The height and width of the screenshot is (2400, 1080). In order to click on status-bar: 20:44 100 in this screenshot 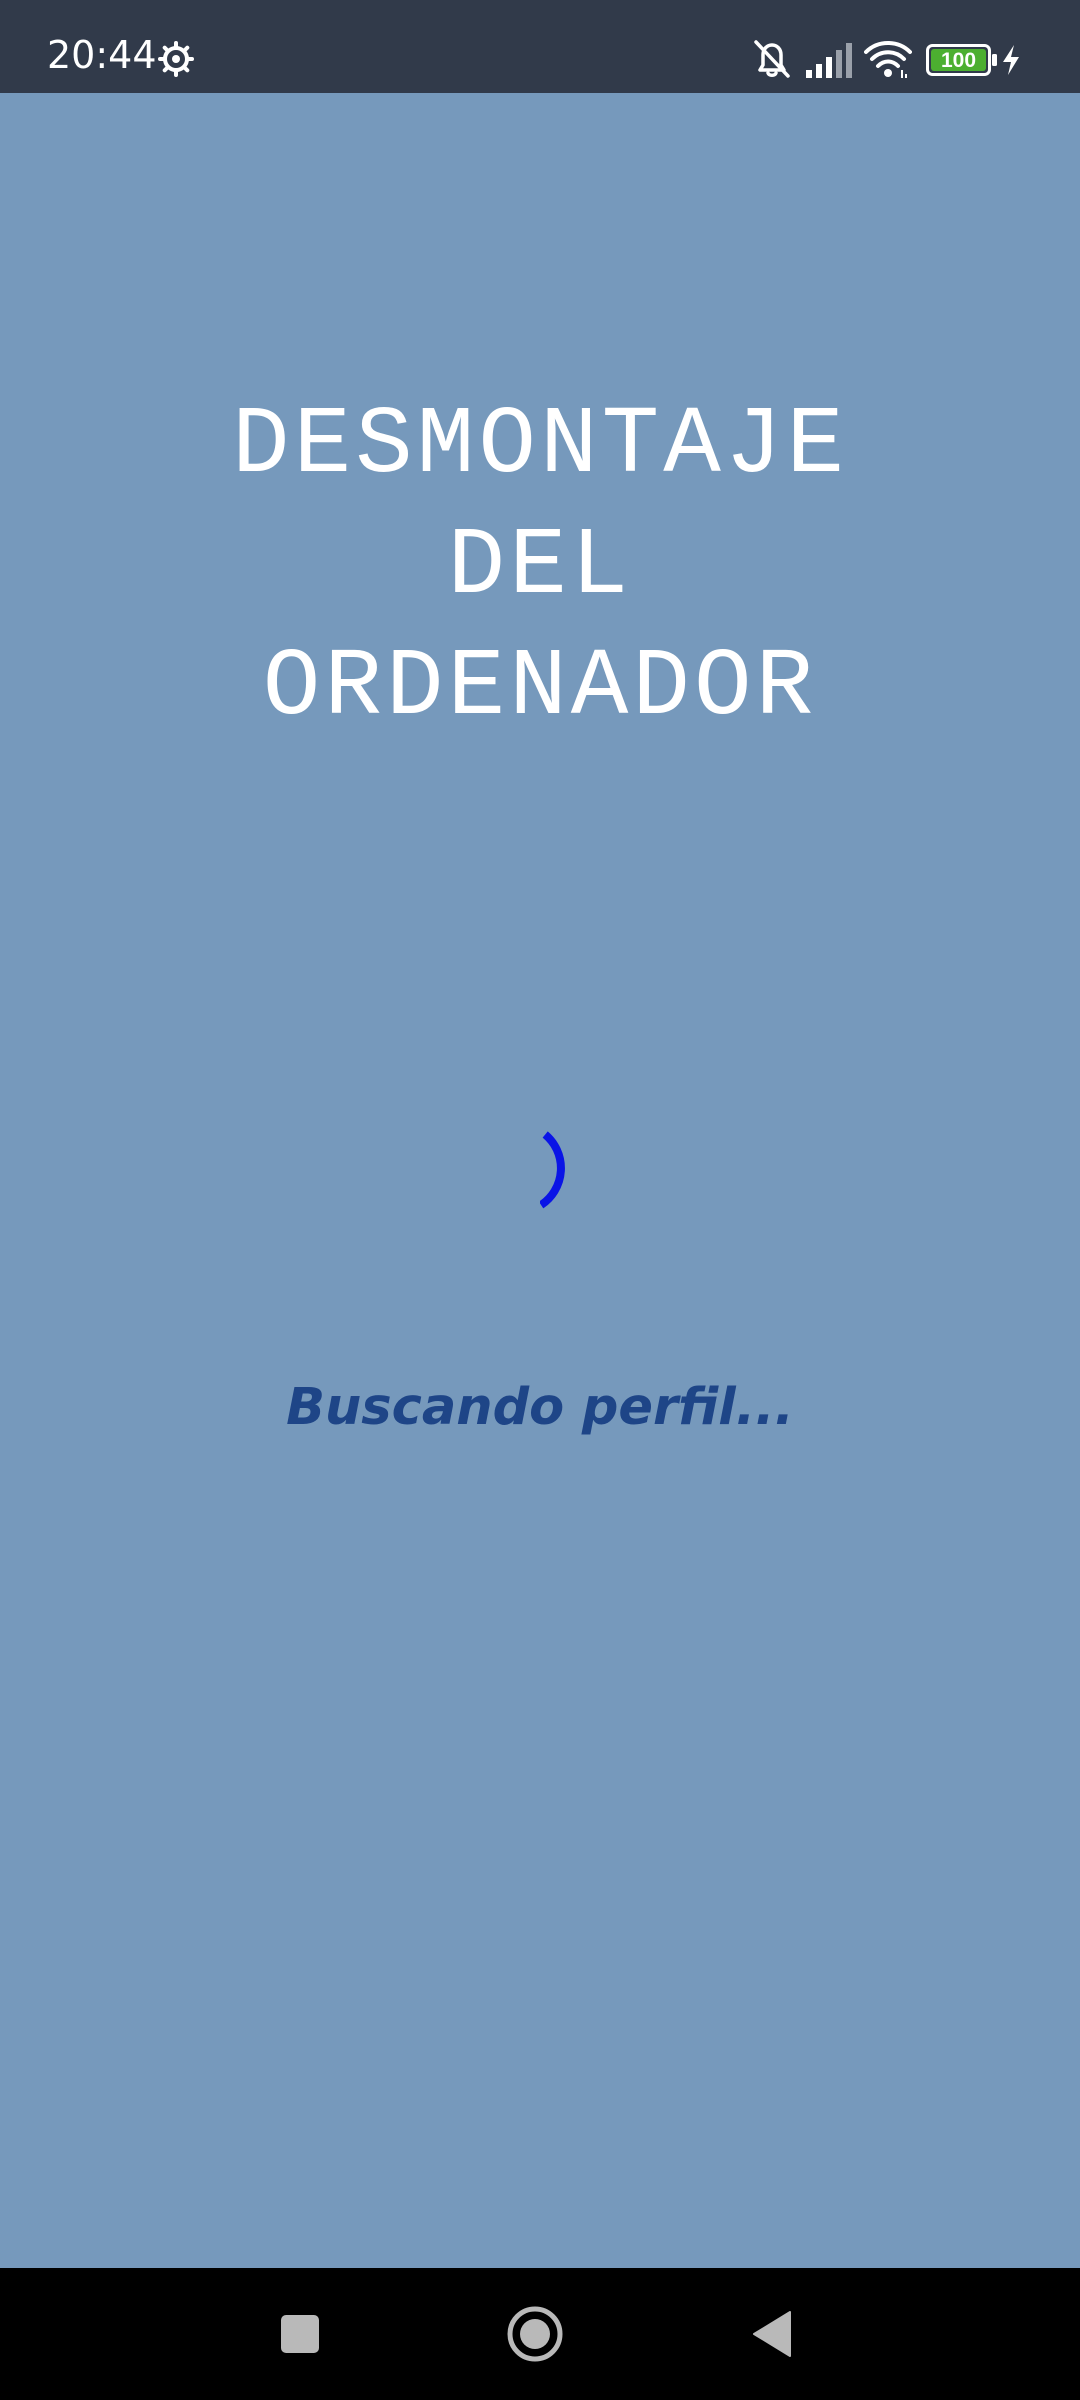, I will do `click(540, 46)`.